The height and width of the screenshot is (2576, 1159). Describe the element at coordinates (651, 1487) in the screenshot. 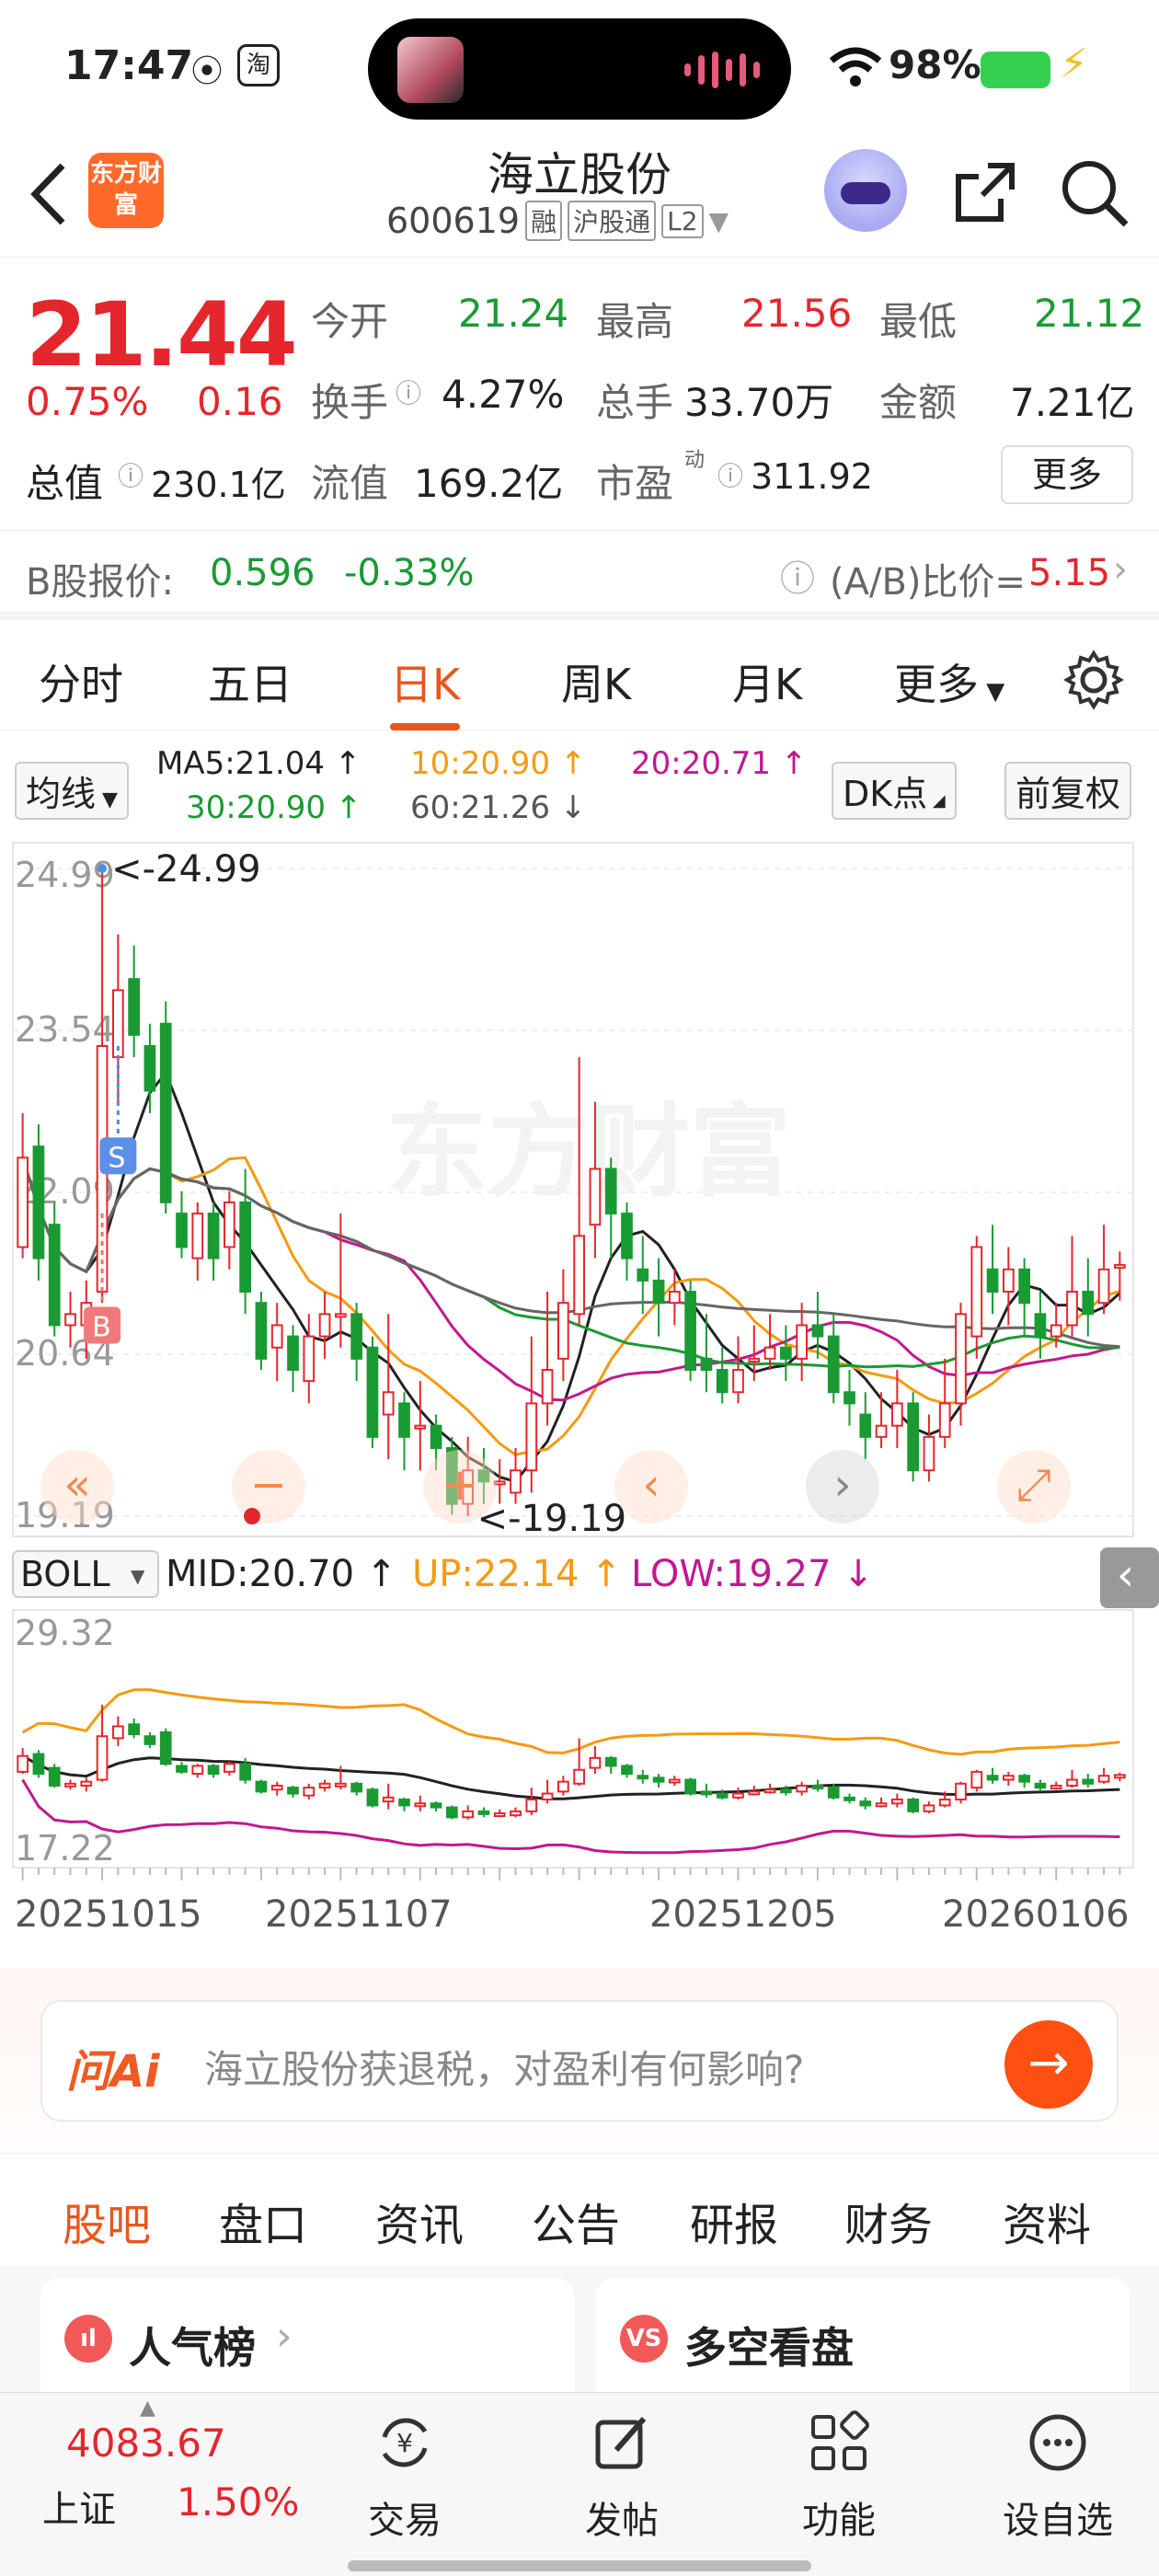

I see `scroll-left-icon: ‹` at that location.